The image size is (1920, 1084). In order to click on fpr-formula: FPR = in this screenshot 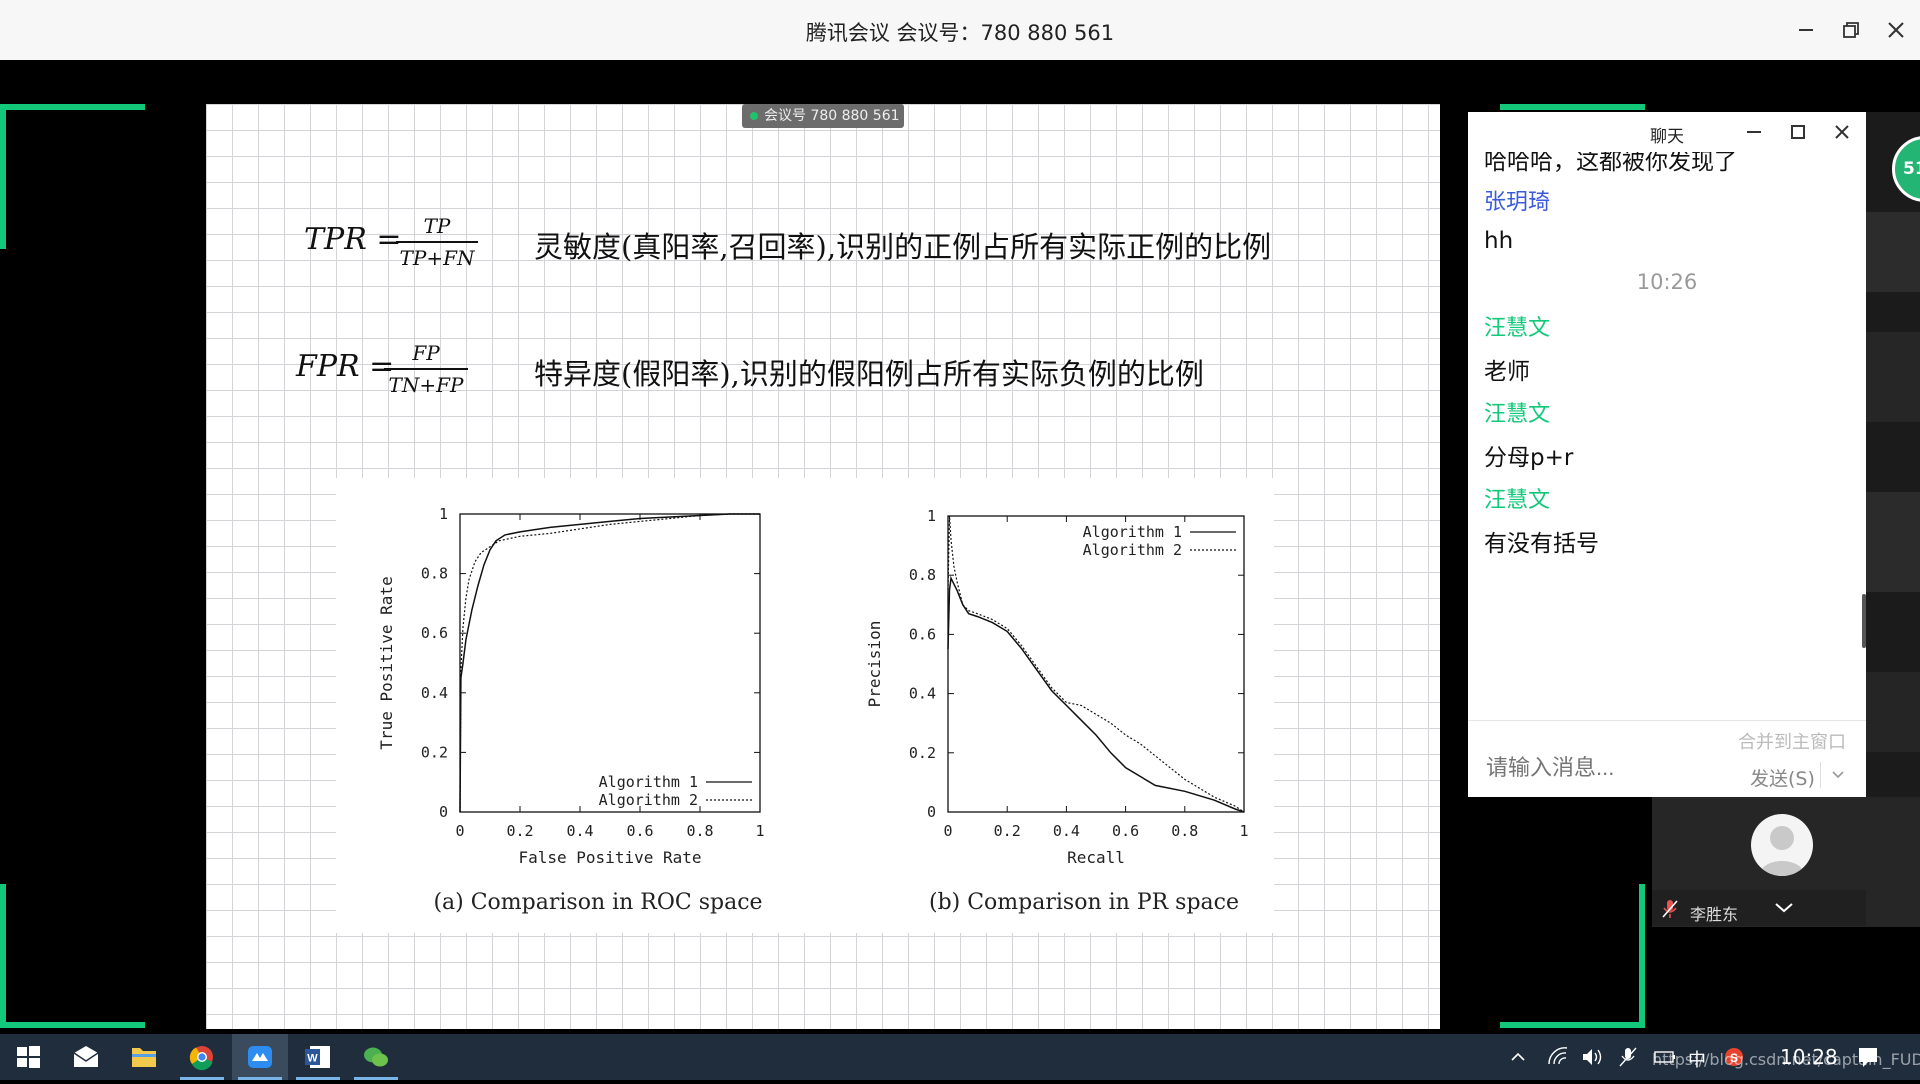, I will do `click(345, 366)`.